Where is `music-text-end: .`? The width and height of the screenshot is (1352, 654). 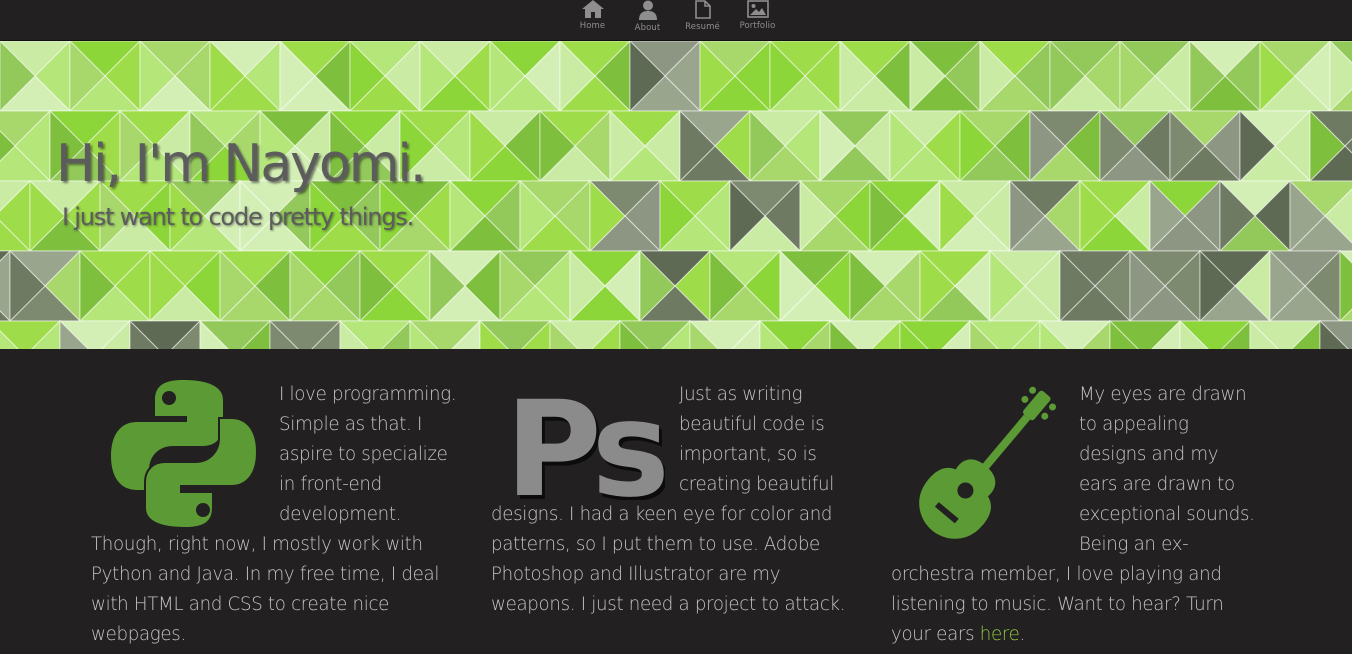
music-text-end: . is located at coordinates (1022, 634).